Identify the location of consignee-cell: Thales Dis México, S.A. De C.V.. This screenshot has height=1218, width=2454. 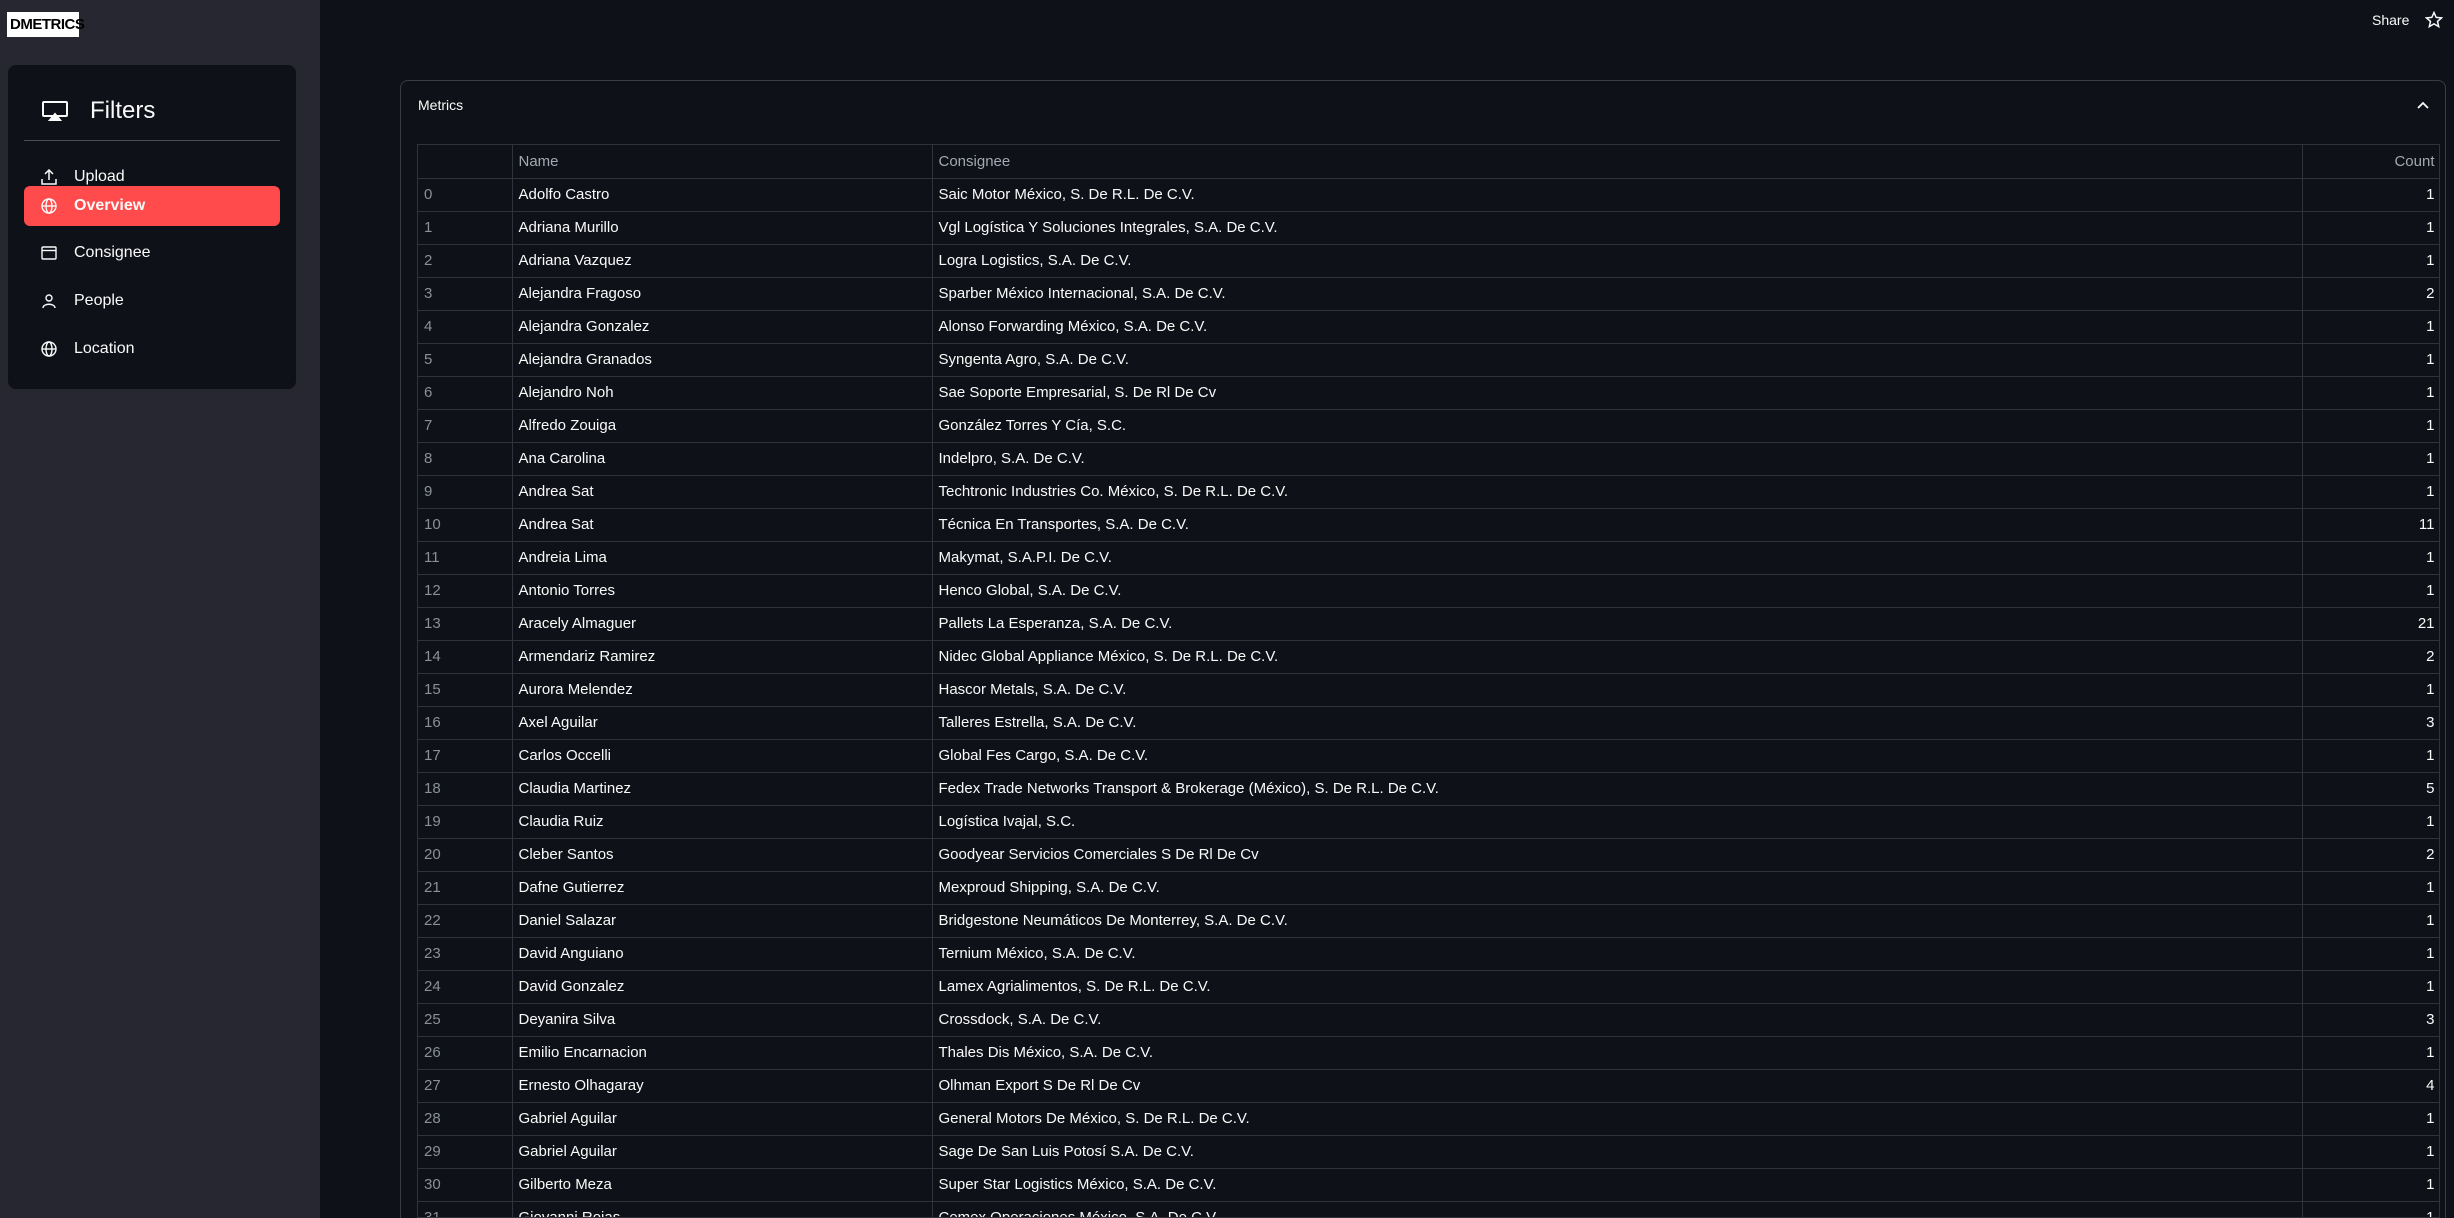
(1617, 1053).